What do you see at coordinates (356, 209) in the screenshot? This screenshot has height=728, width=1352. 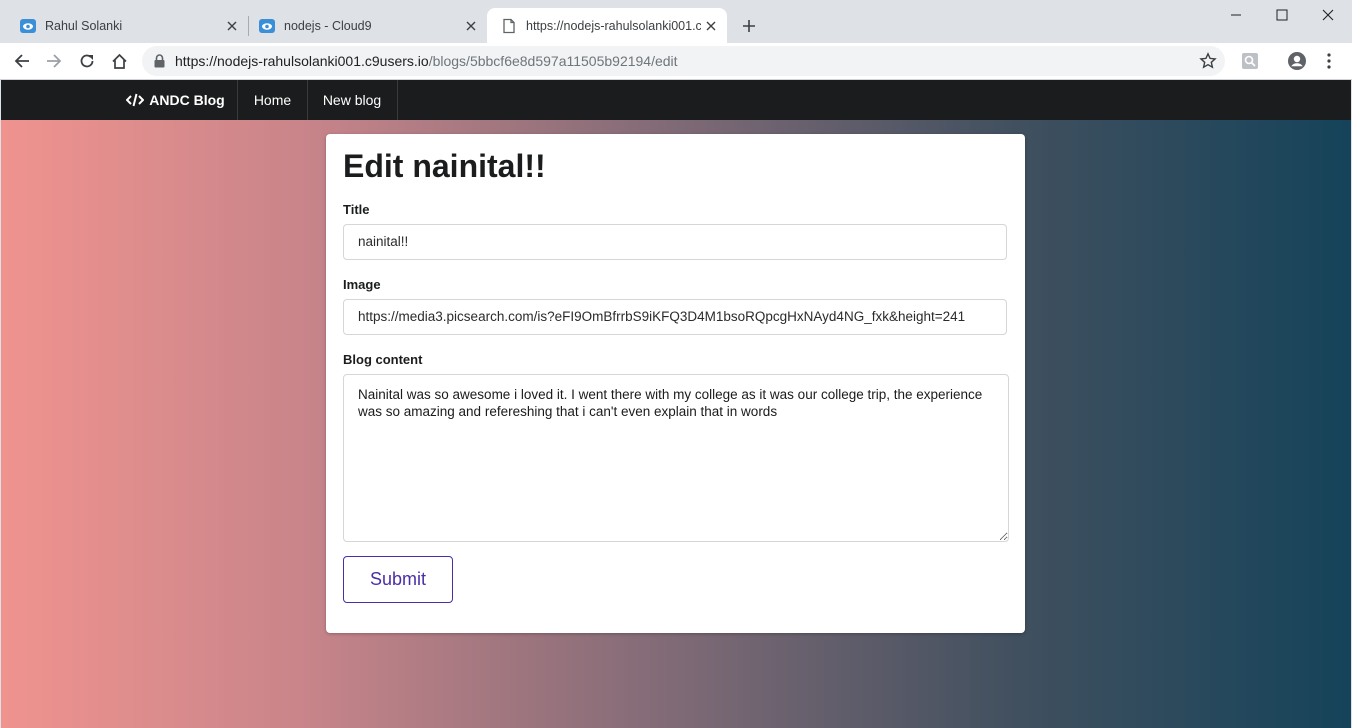 I see `title-label: Title` at bounding box center [356, 209].